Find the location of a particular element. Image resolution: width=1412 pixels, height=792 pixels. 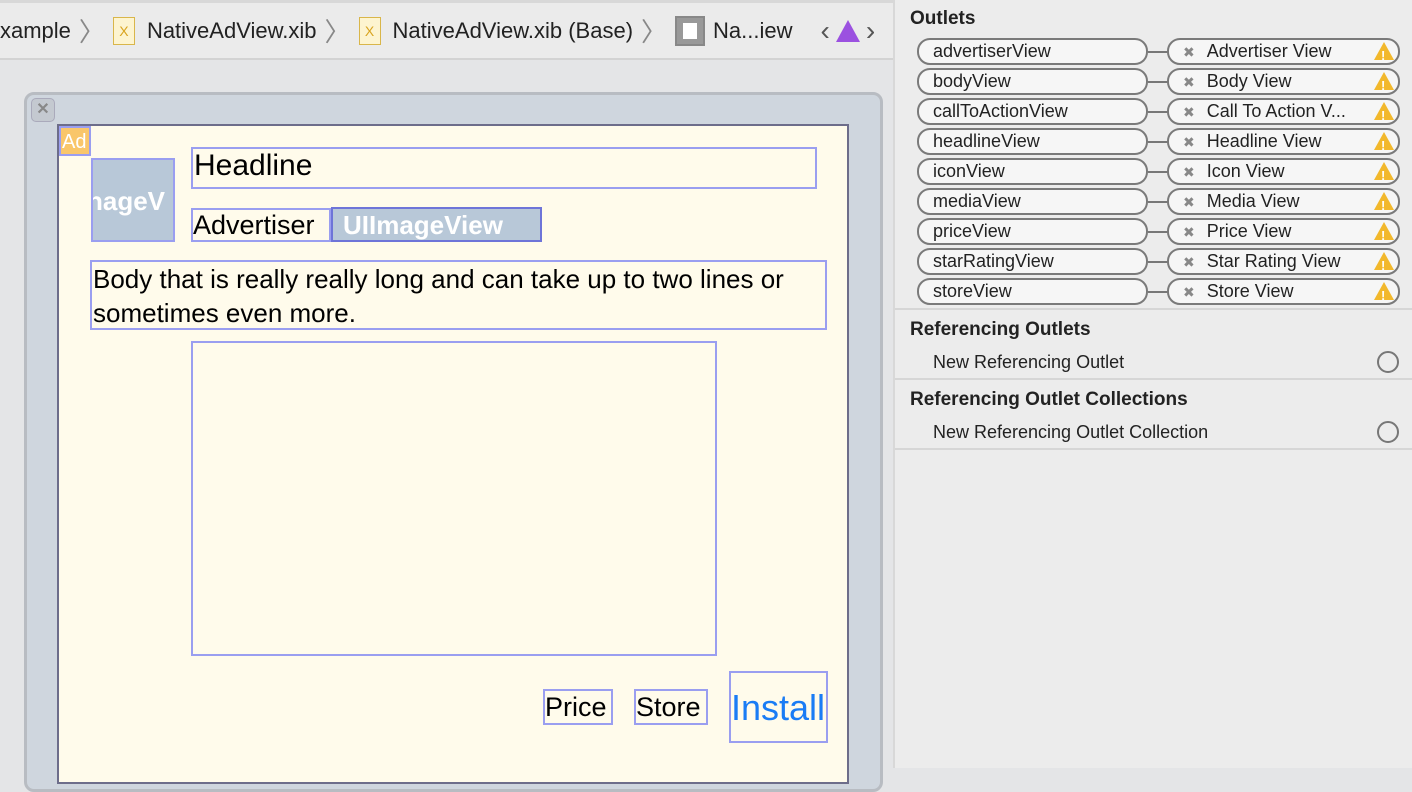

outlet-target: ✖ Advertiser View is located at coordinates (1283, 51).